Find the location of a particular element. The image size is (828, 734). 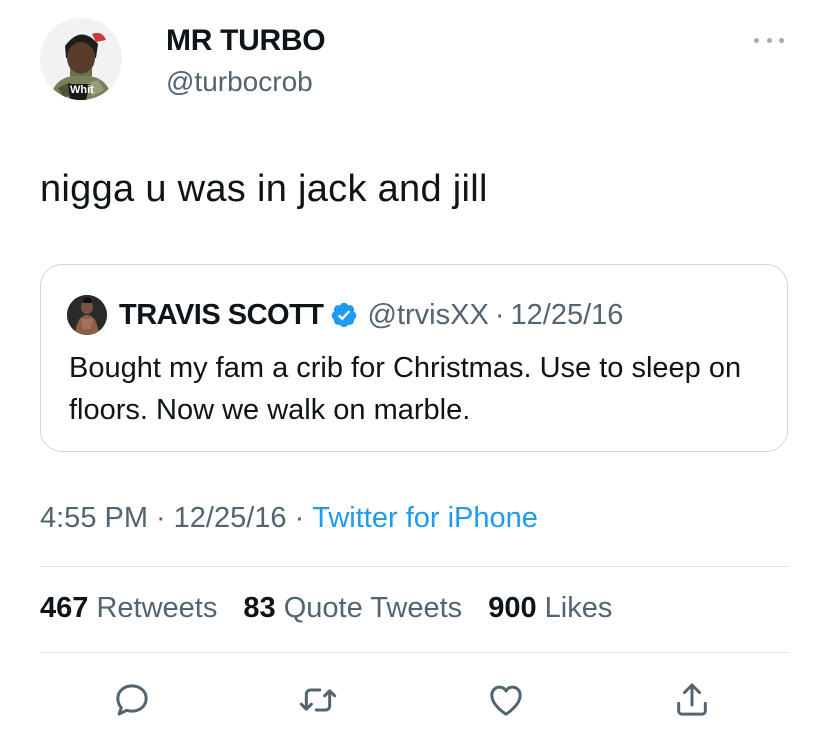

tweet-source-link: Twitter for iPhone is located at coordinates (425, 518).